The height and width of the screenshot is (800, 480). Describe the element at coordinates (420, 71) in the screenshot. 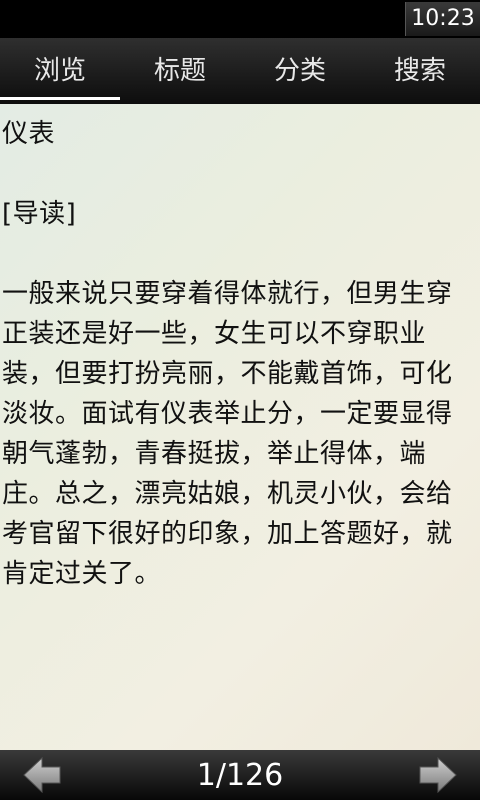

I see `tab-search: 搜索` at that location.